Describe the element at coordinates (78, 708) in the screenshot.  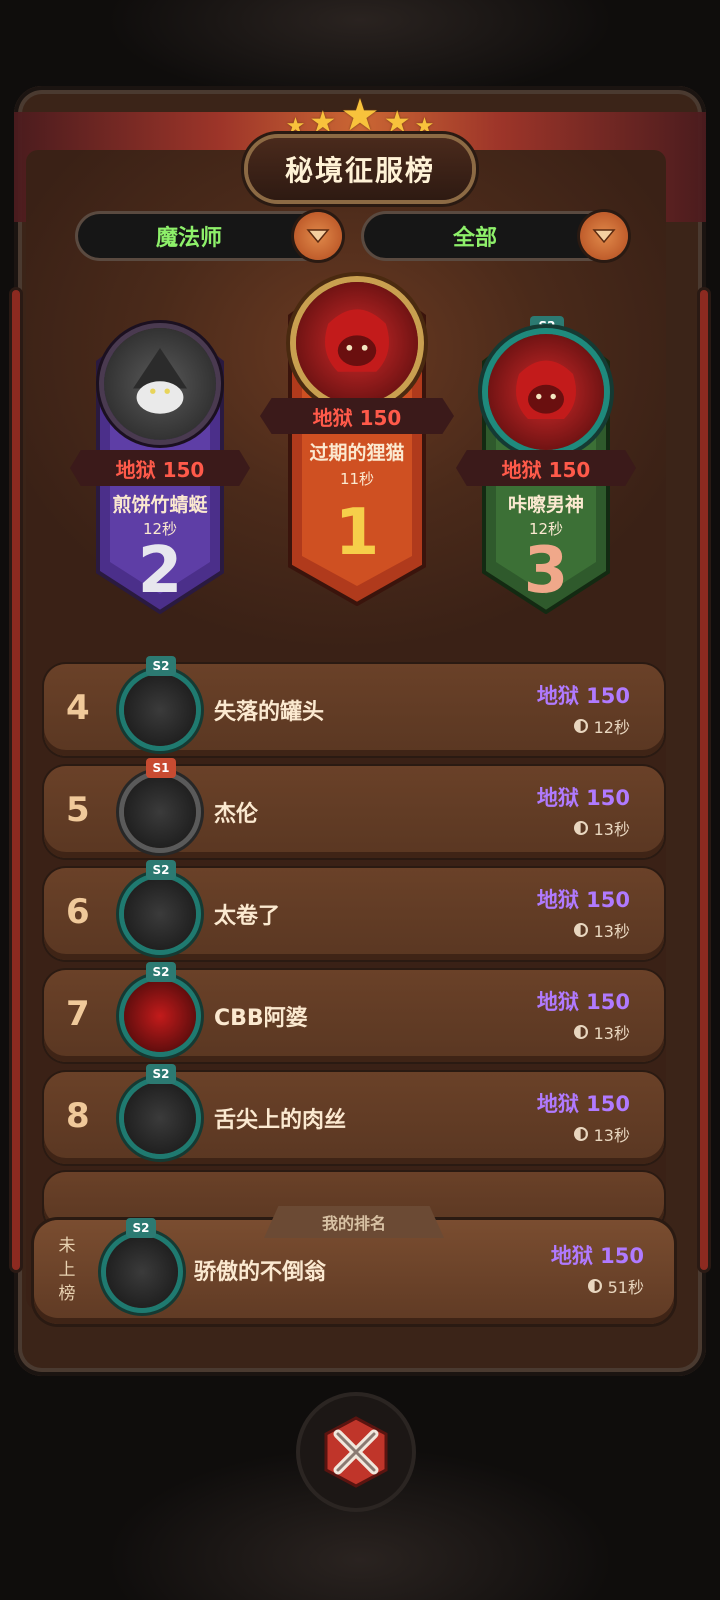
I see `row-rank: 4` at that location.